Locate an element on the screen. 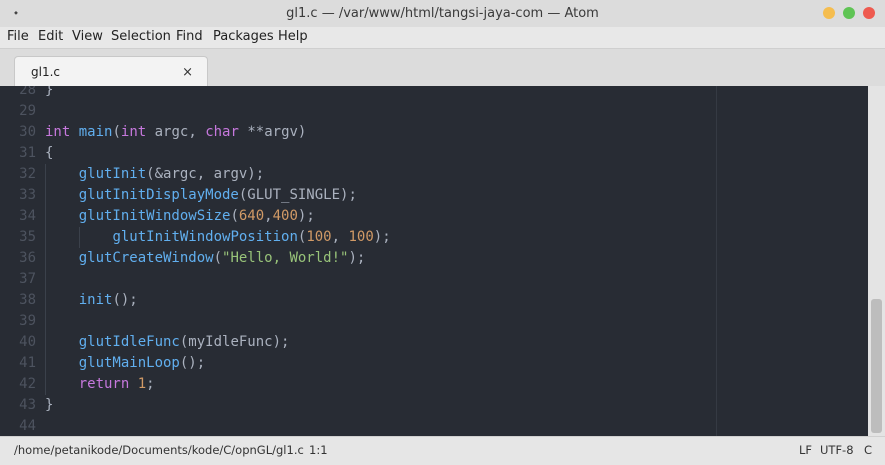 This screenshot has height=465, width=885. line-number: 29 is located at coordinates (27, 111).